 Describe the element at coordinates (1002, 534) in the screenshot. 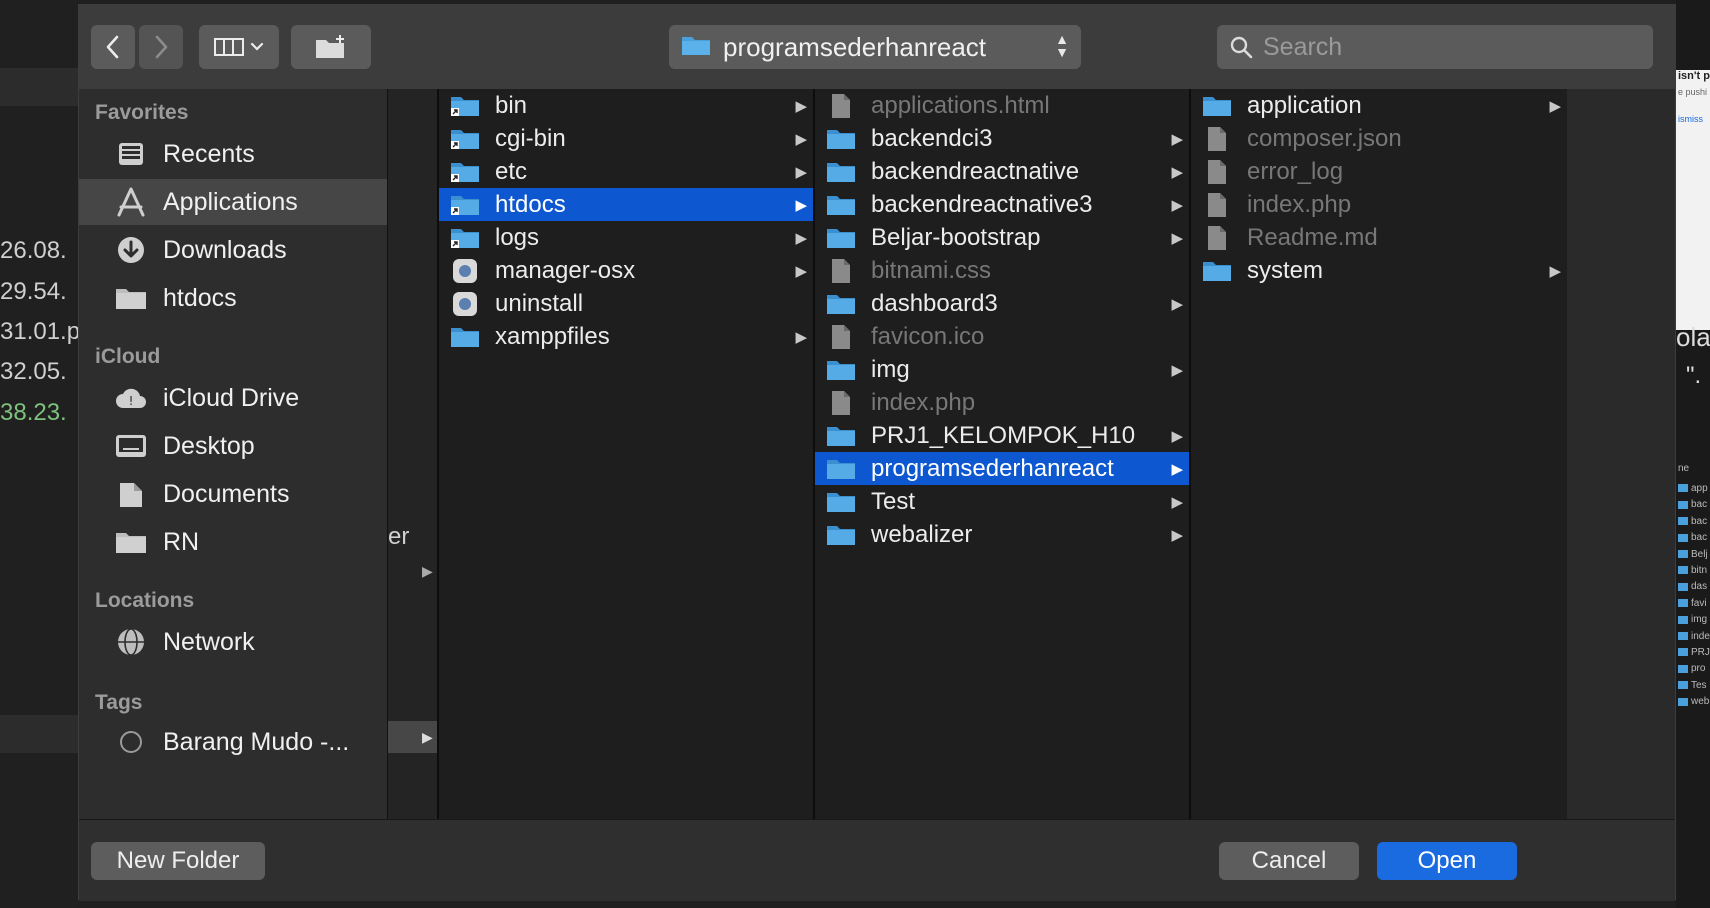

I see `folder-row: webalizer ▶` at that location.